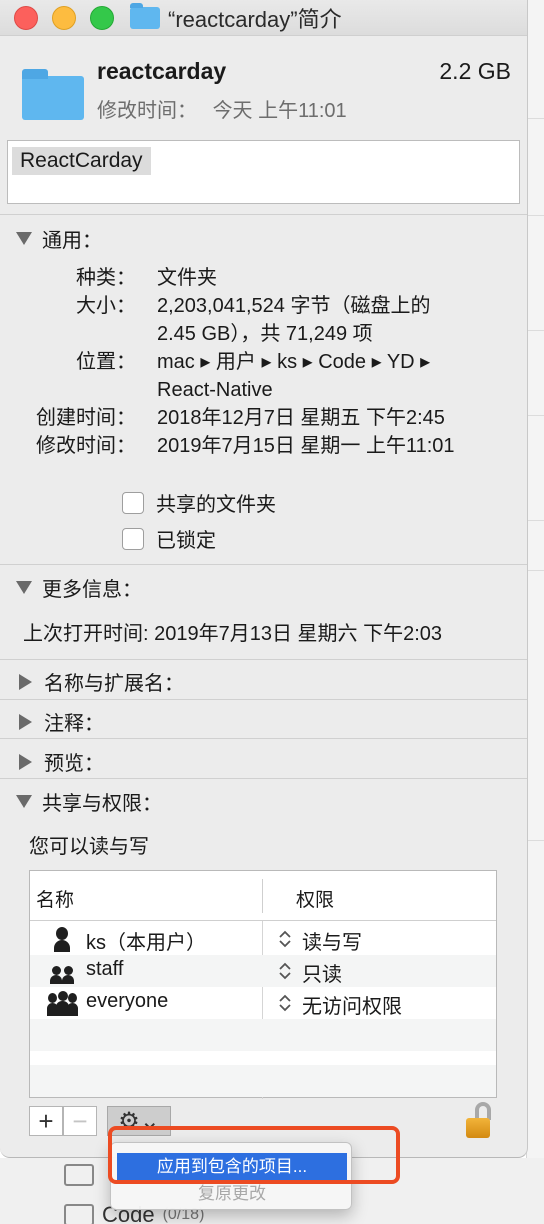  What do you see at coordinates (114, 684) in the screenshot?
I see `section-title: 名称与扩展名：` at bounding box center [114, 684].